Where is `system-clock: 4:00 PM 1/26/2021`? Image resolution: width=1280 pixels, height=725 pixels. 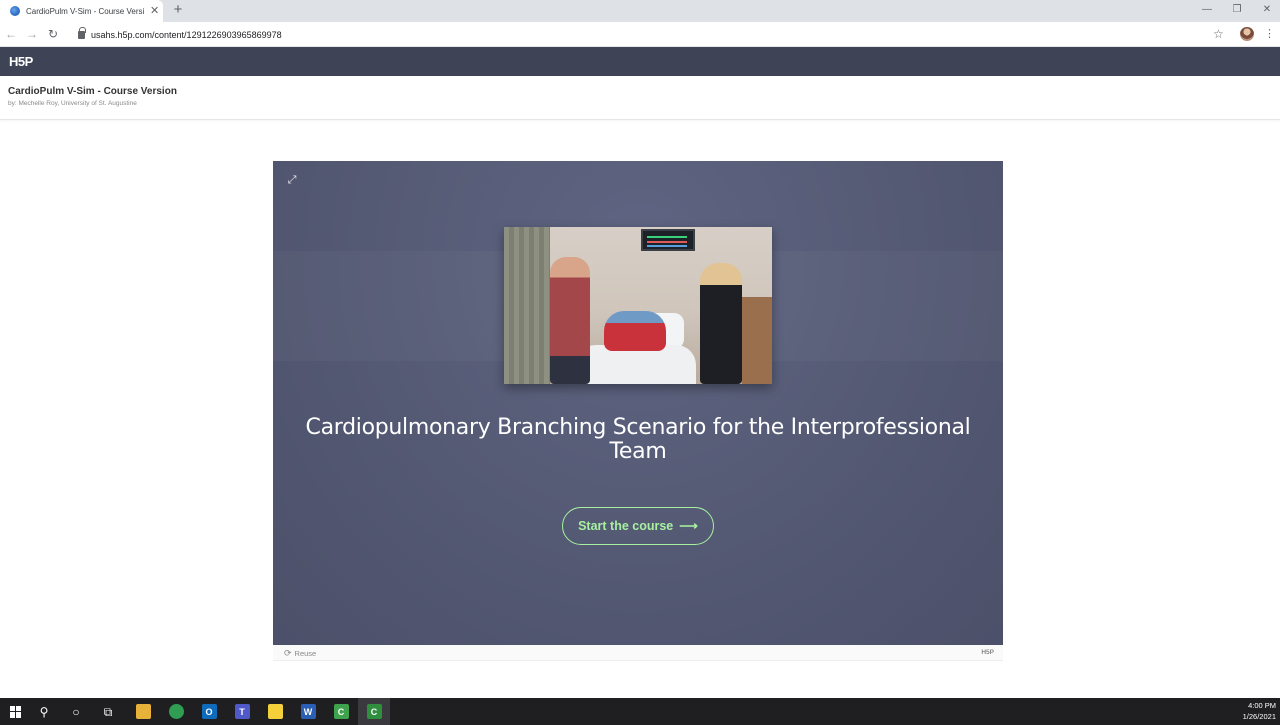
system-clock: 4:00 PM 1/26/2021 is located at coordinates (1259, 711).